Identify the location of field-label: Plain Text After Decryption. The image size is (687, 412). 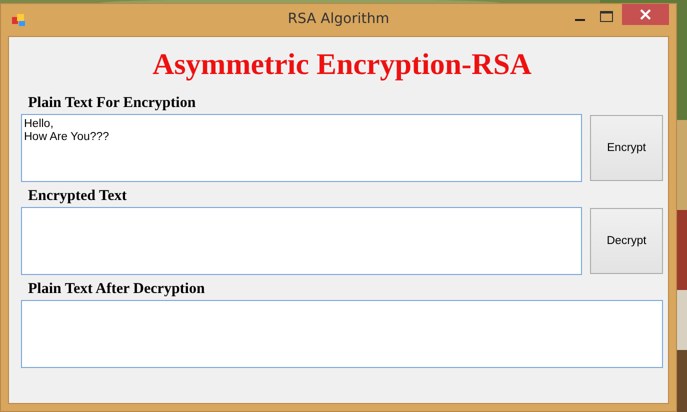
(116, 289).